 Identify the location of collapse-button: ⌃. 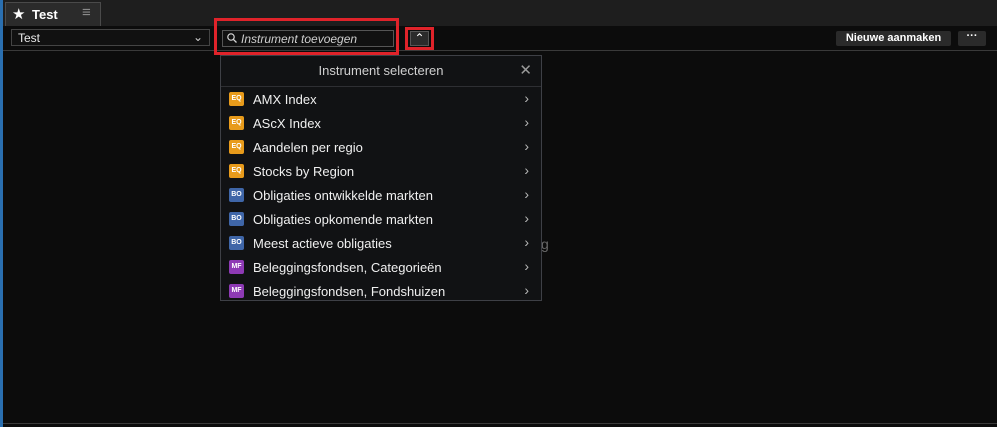
(419, 38).